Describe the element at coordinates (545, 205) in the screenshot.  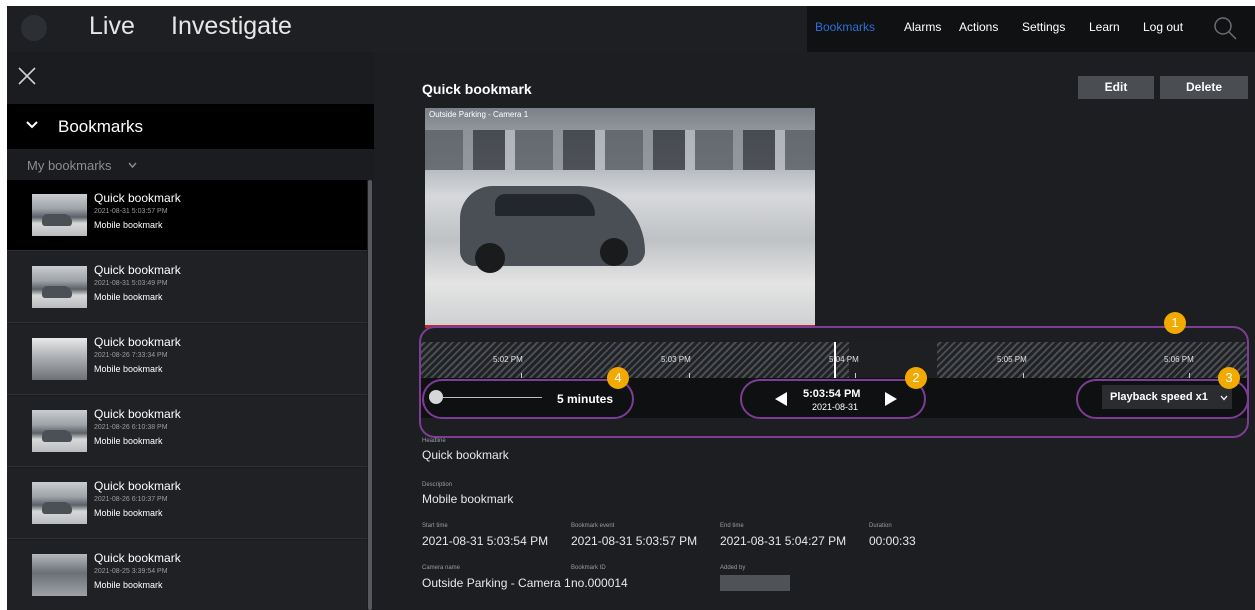
I see `car-window` at that location.